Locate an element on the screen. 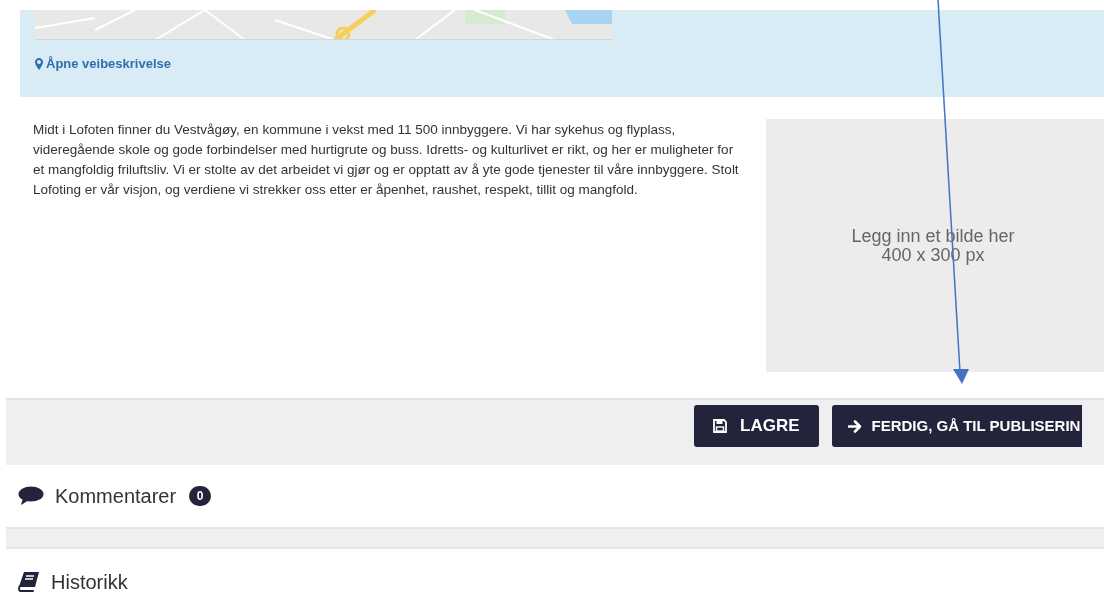  section-header: Kommentarer 0 is located at coordinates (555, 497).